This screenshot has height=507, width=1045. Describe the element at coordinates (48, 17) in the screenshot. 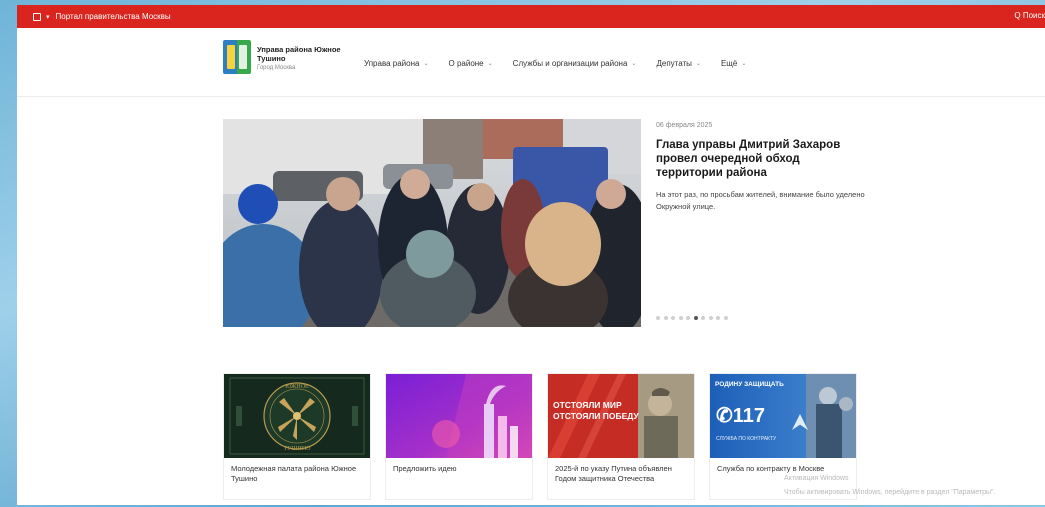

I see `chevron-down-icon: ▾` at that location.